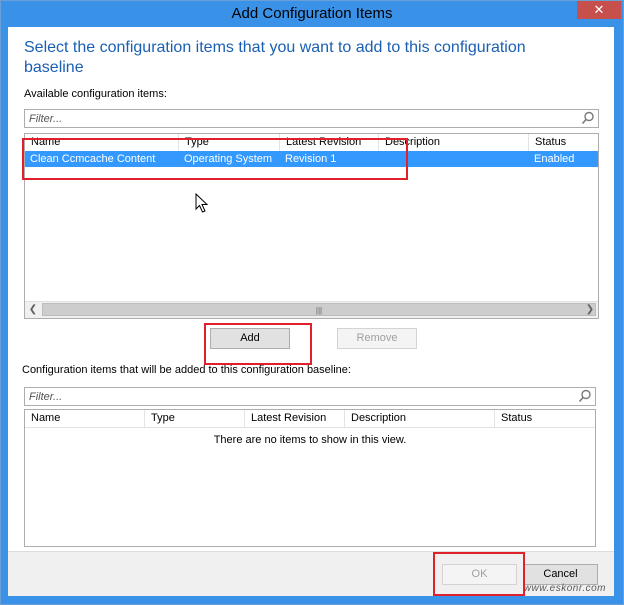 This screenshot has width=624, height=605. What do you see at coordinates (479, 574) in the screenshot?
I see `annotation-box-ok` at bounding box center [479, 574].